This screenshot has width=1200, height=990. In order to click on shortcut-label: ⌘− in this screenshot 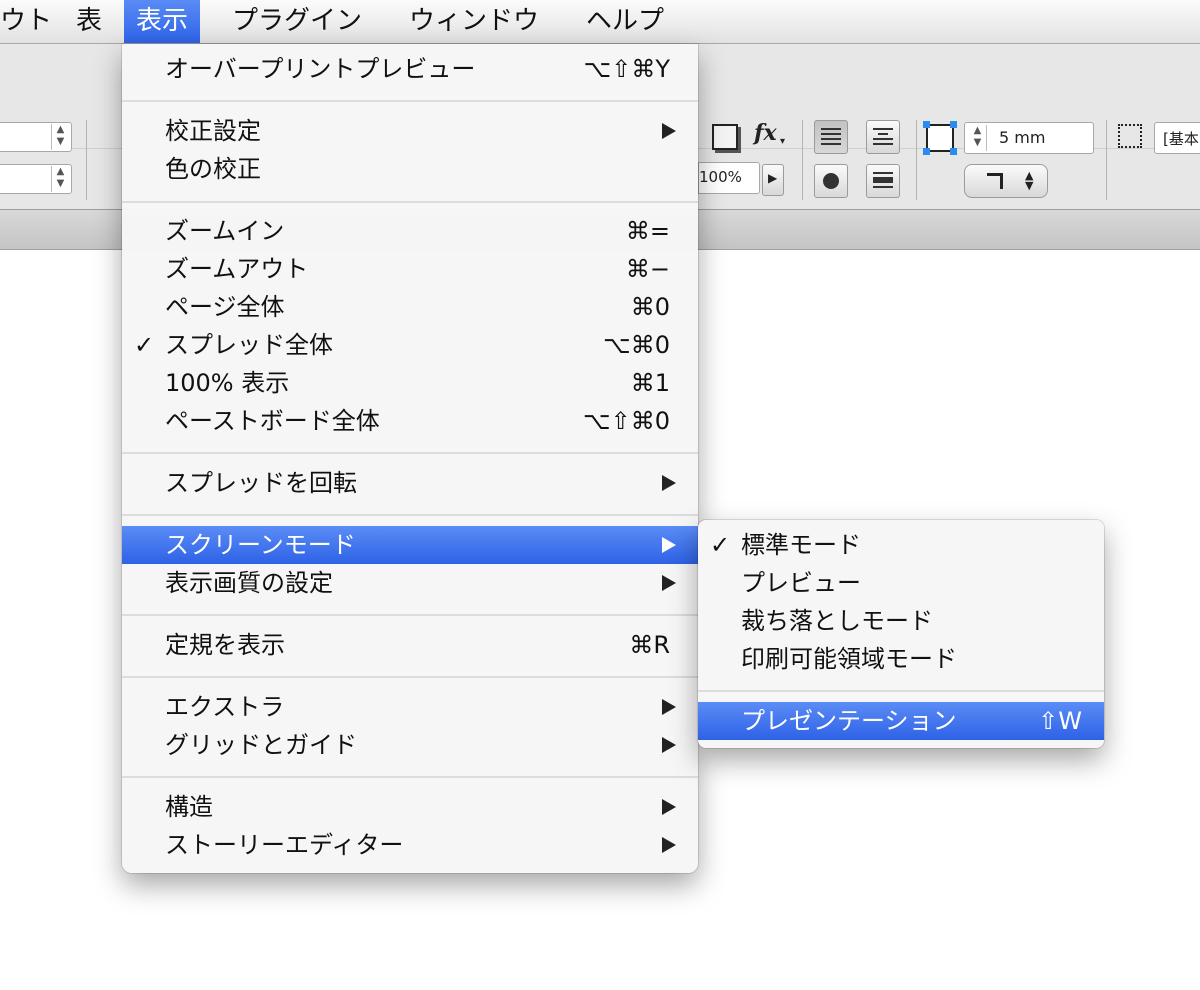, I will do `click(647, 269)`.